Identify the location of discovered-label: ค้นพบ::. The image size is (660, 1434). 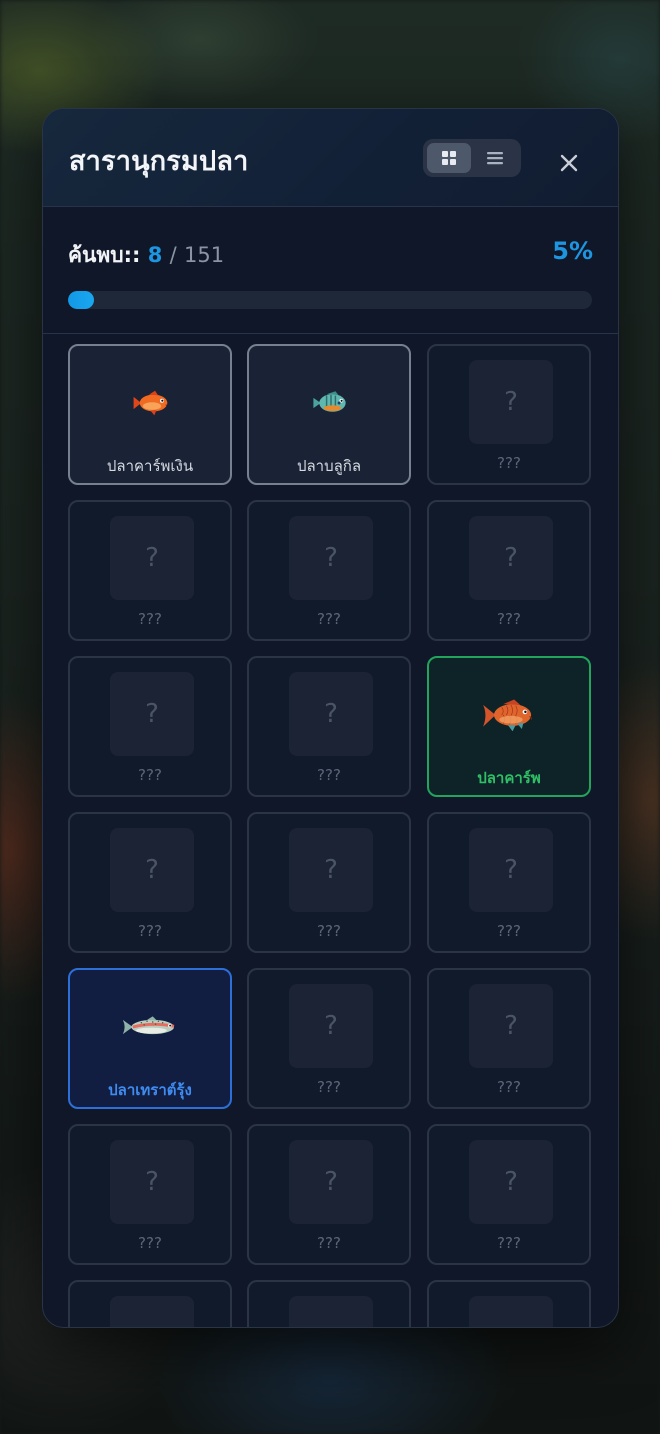
(104, 255).